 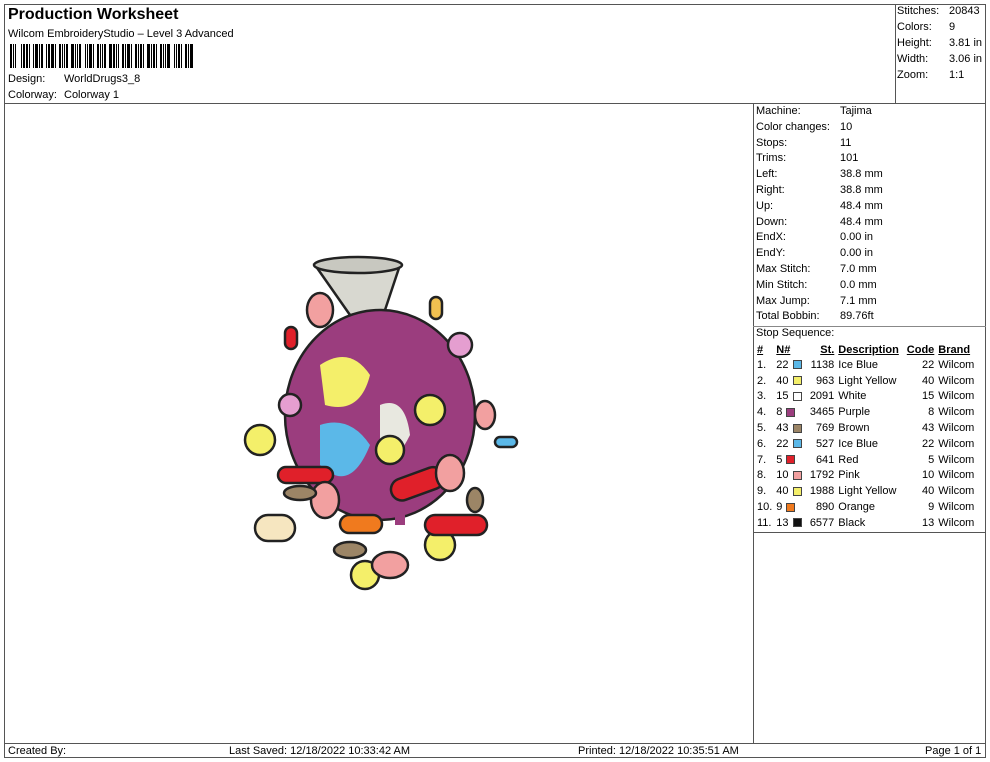 I want to click on machine-info-row: Total Bobbin: 89.76ft, so click(x=815, y=318).